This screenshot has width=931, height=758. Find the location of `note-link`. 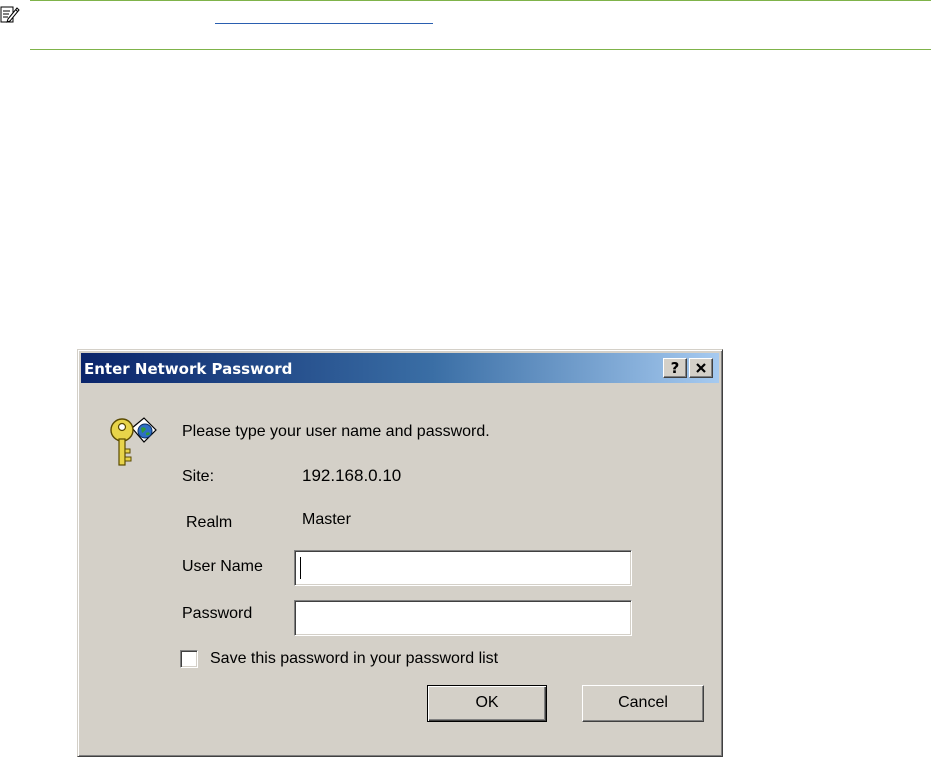

note-link is located at coordinates (324, 15).